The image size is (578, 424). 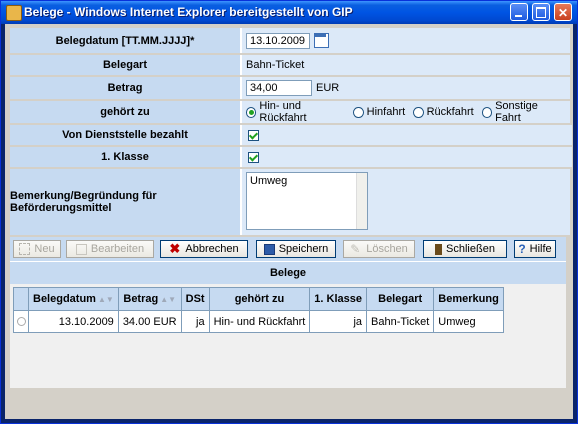 What do you see at coordinates (125, 157) in the screenshot?
I see `klasse-label: 1. Klasse` at bounding box center [125, 157].